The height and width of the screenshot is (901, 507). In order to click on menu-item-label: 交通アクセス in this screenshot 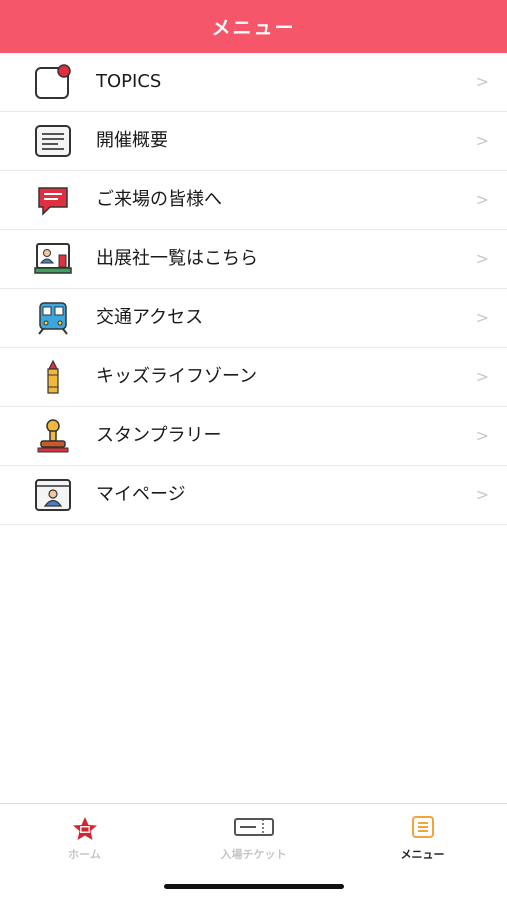, I will do `click(150, 317)`.